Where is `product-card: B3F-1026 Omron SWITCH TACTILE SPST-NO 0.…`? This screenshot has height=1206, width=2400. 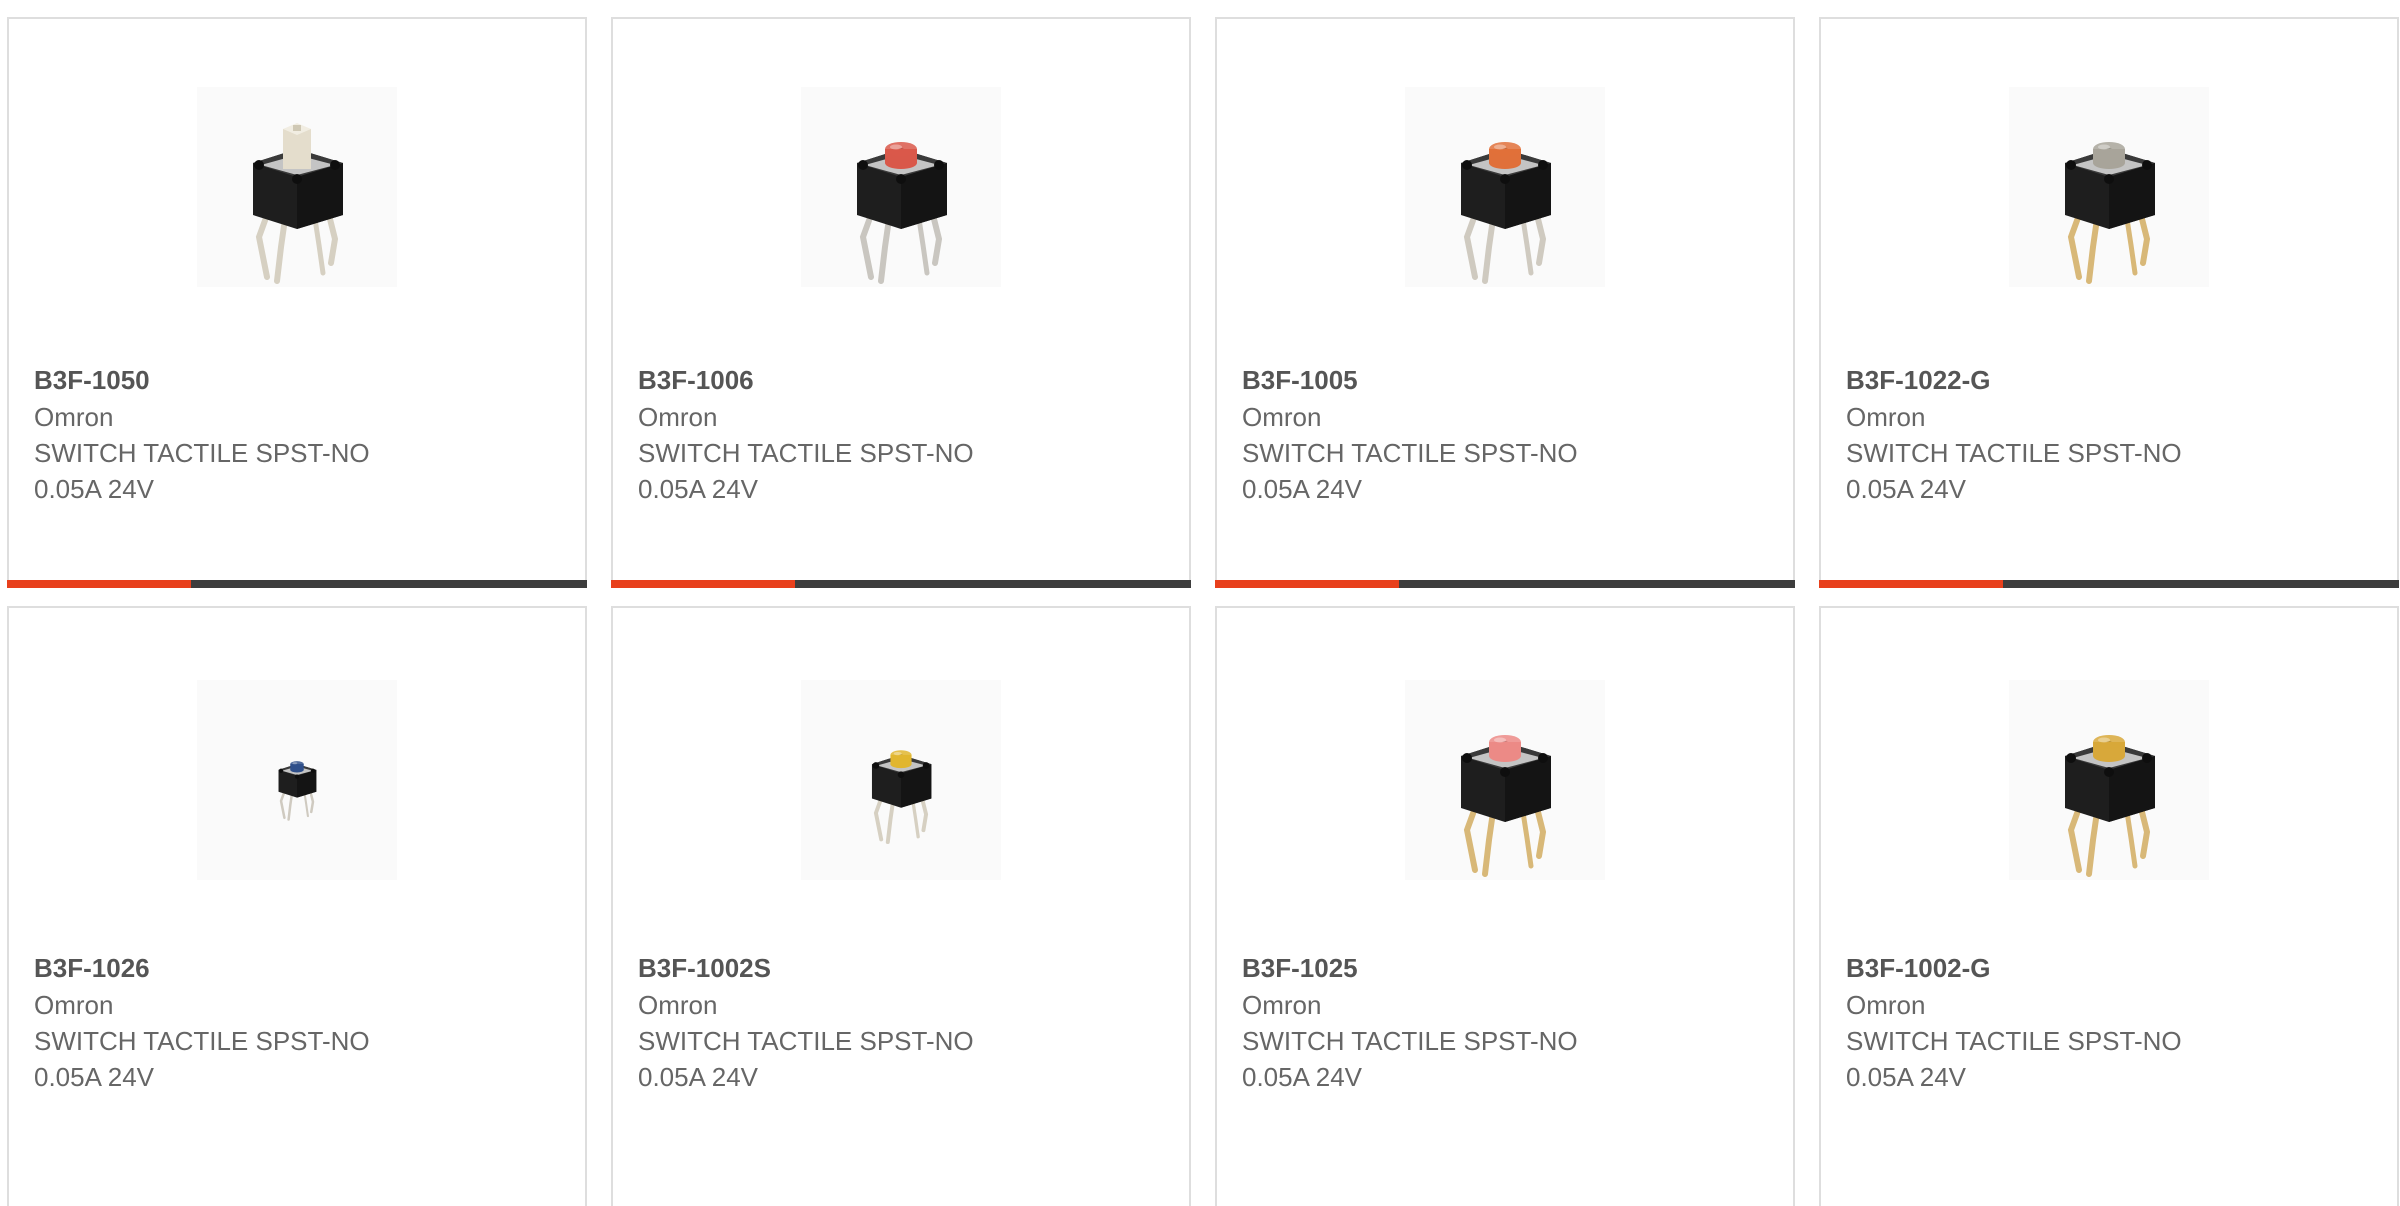
product-card: B3F-1026 Omron SWITCH TACTILE SPST-NO 0.… is located at coordinates (297, 906).